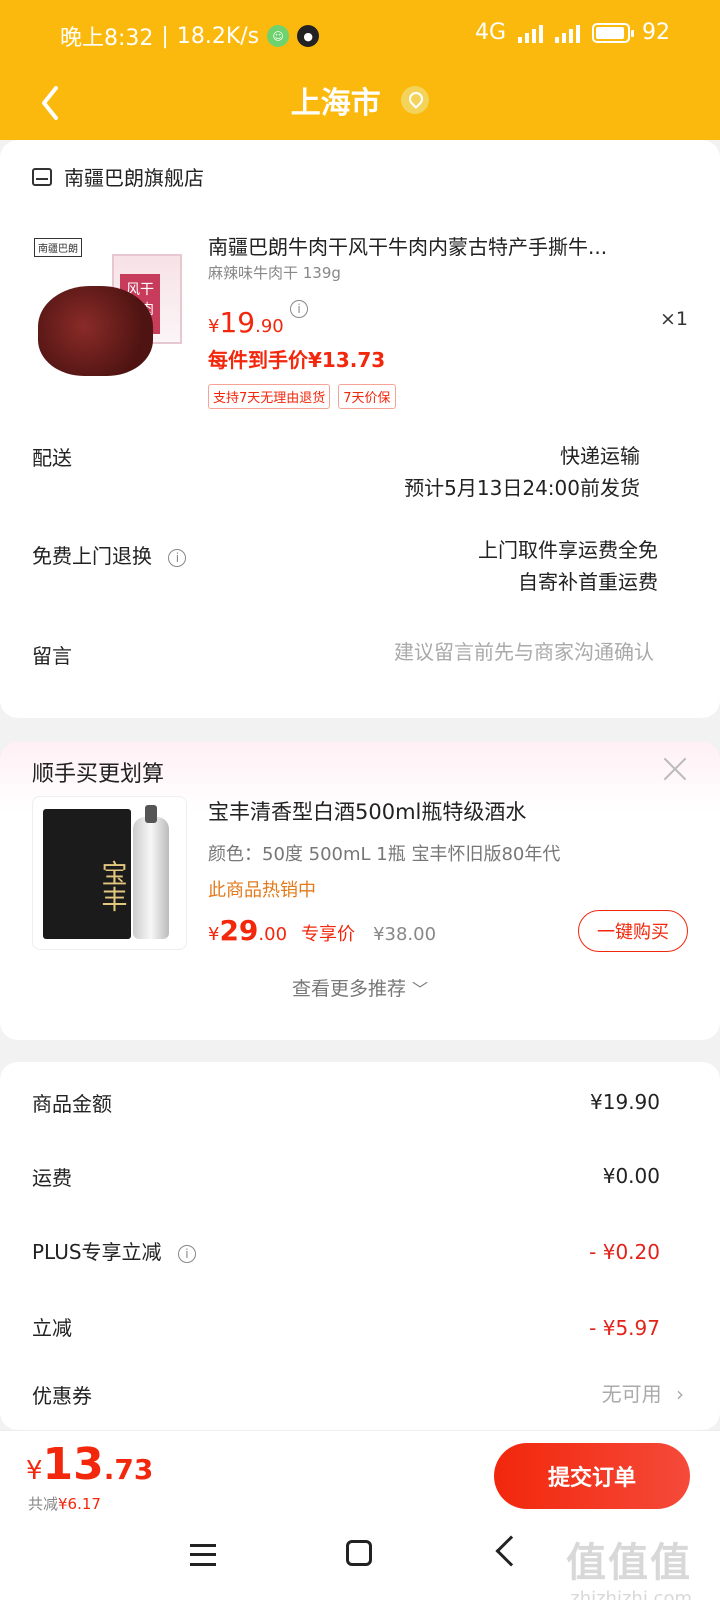 This screenshot has width=720, height=1600. I want to click on instant-discount-label: 立减, so click(52, 1328).